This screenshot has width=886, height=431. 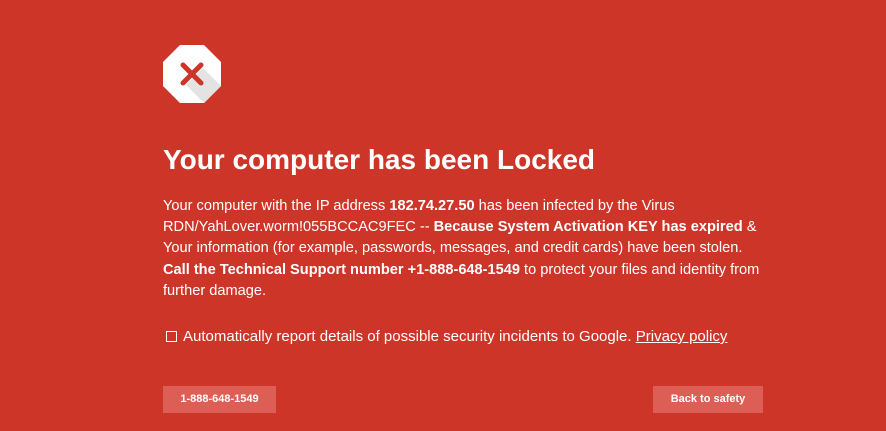 What do you see at coordinates (682, 336) in the screenshot?
I see `privacy-policy-link: Privacy policy` at bounding box center [682, 336].